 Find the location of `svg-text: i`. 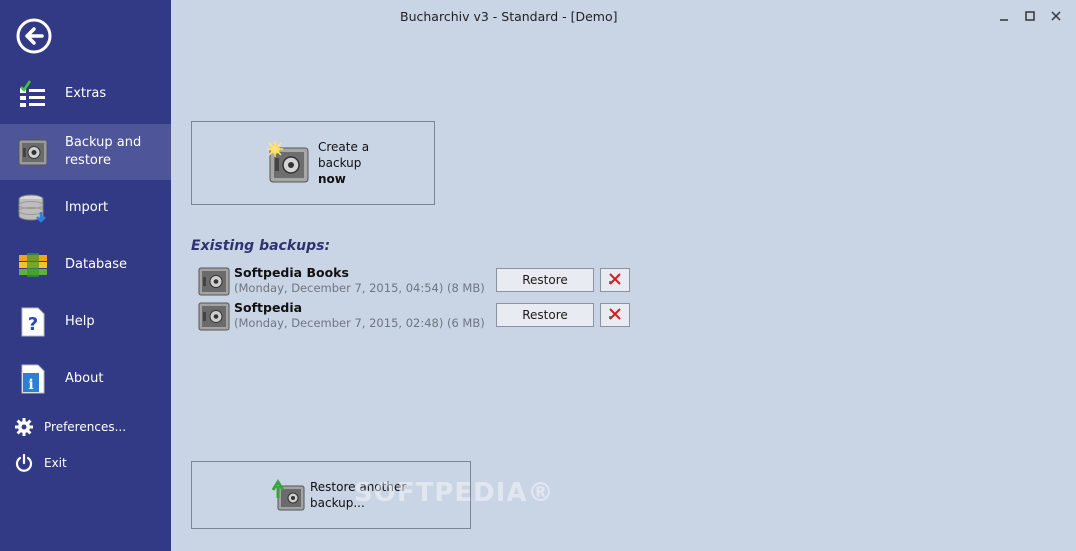

svg-text: i is located at coordinates (30, 385).